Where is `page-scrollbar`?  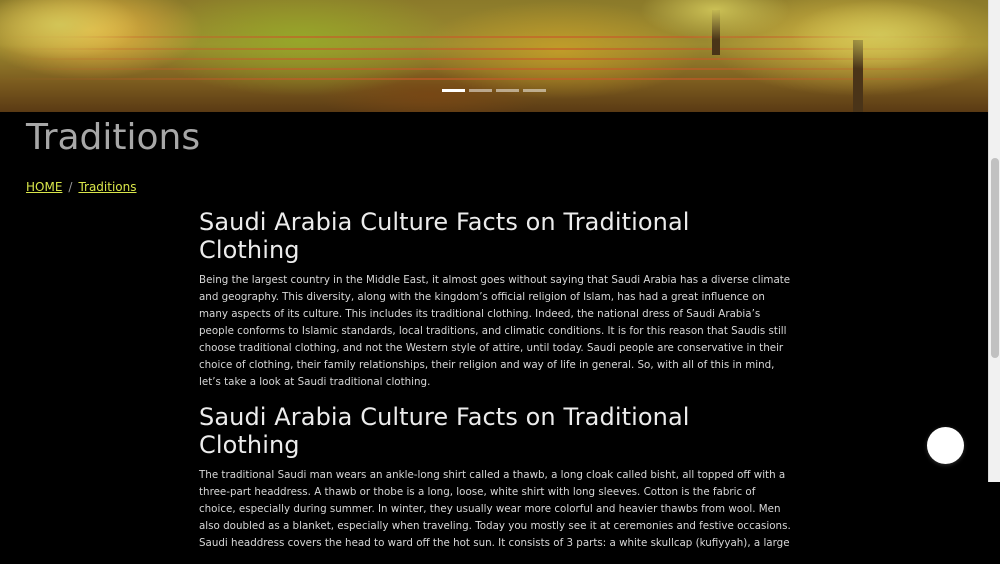 page-scrollbar is located at coordinates (994, 241).